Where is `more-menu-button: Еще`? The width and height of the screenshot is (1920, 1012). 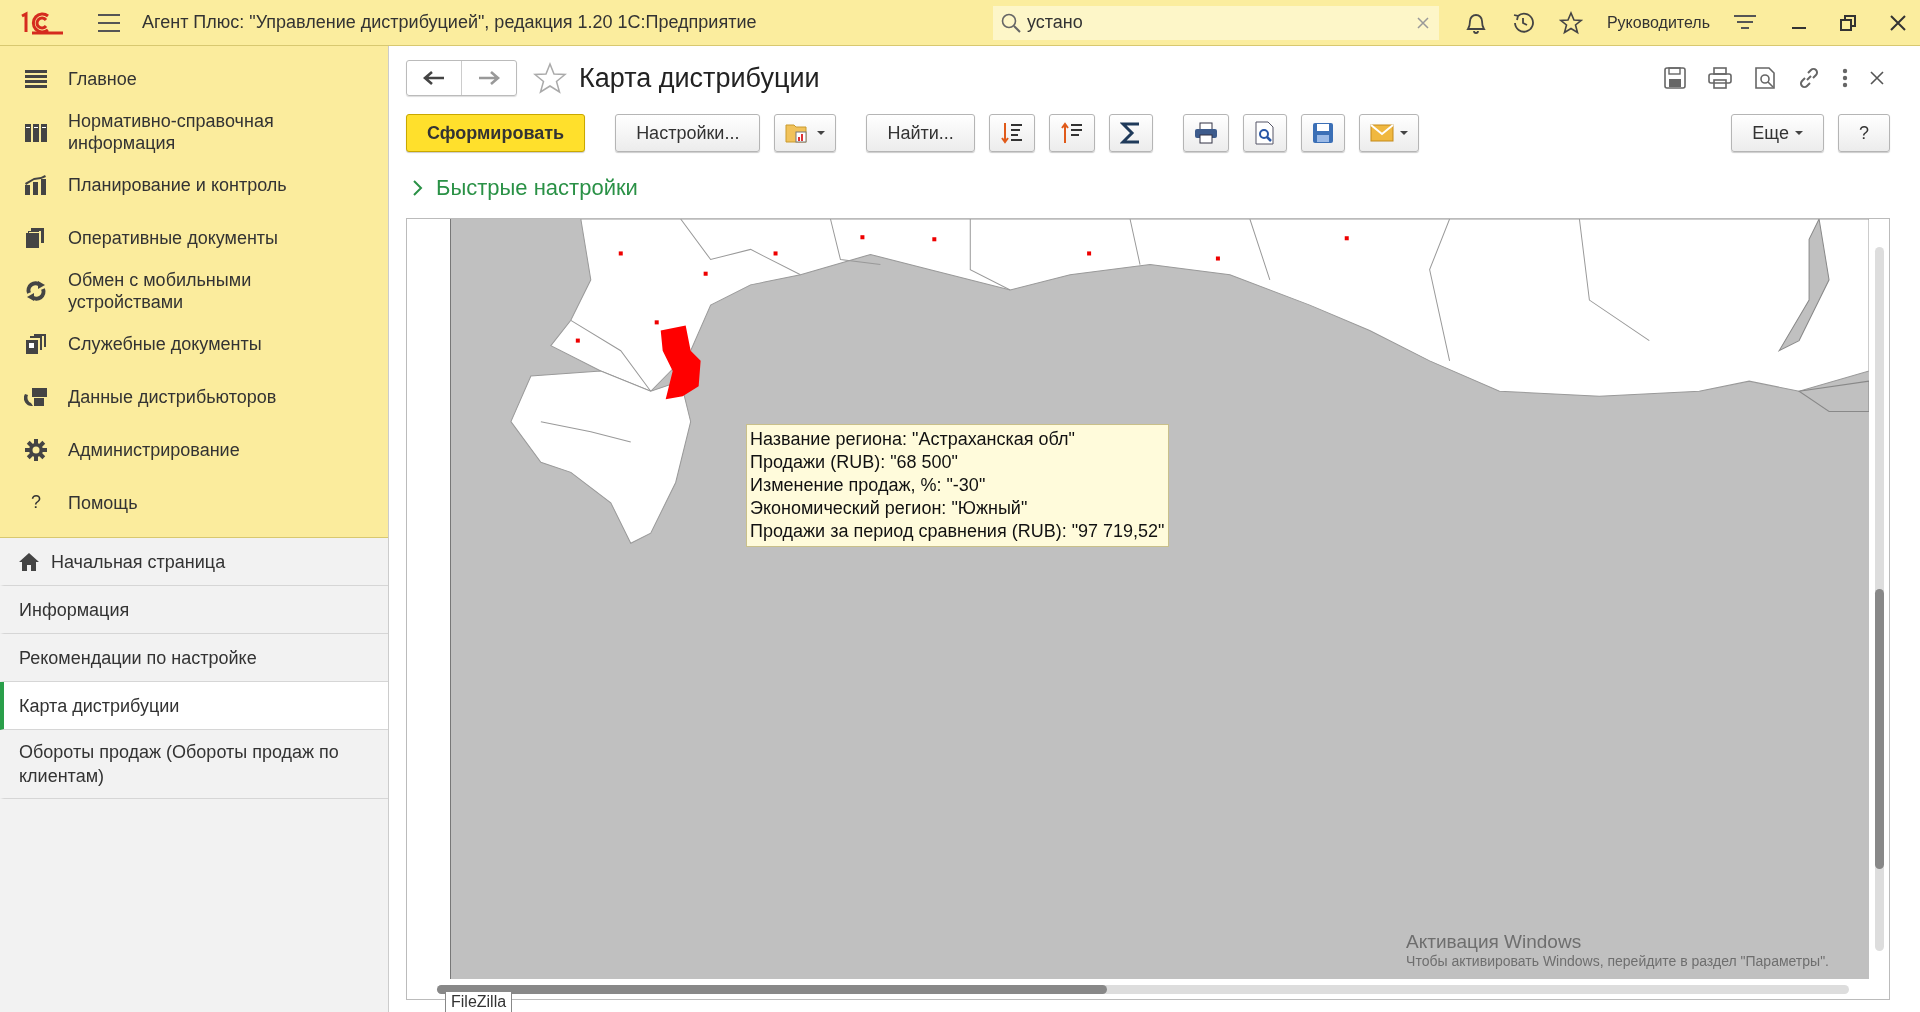 more-menu-button: Еще is located at coordinates (1777, 133).